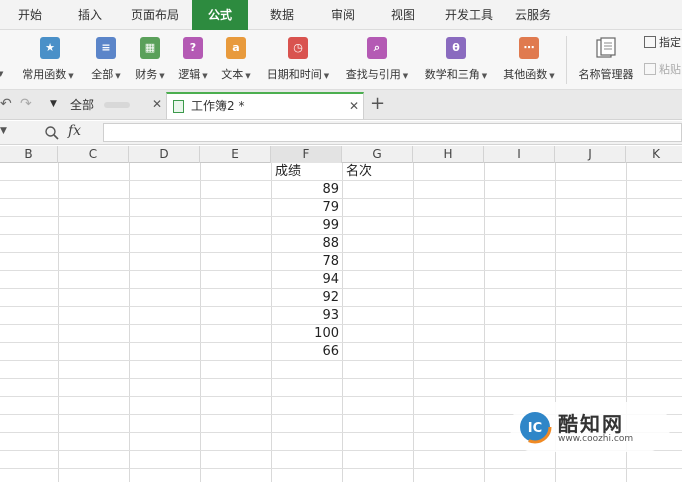  I want to click on column-header-b: B, so click(29, 154).